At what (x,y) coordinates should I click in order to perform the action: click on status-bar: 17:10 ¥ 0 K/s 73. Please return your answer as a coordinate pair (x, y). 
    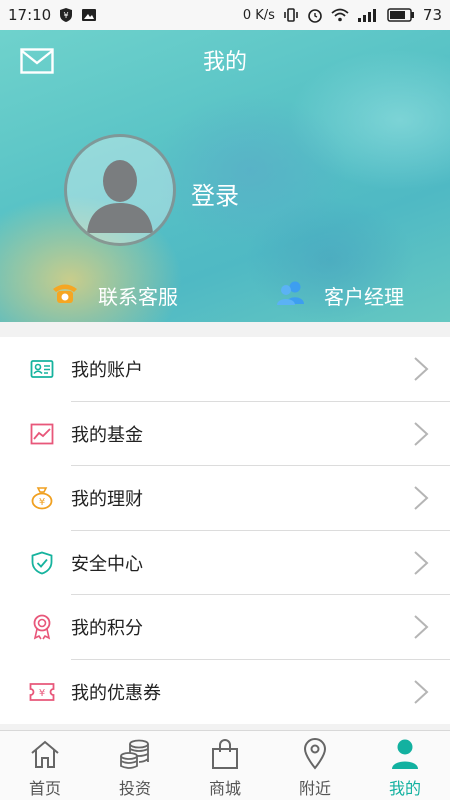
    Looking at the image, I should click on (225, 15).